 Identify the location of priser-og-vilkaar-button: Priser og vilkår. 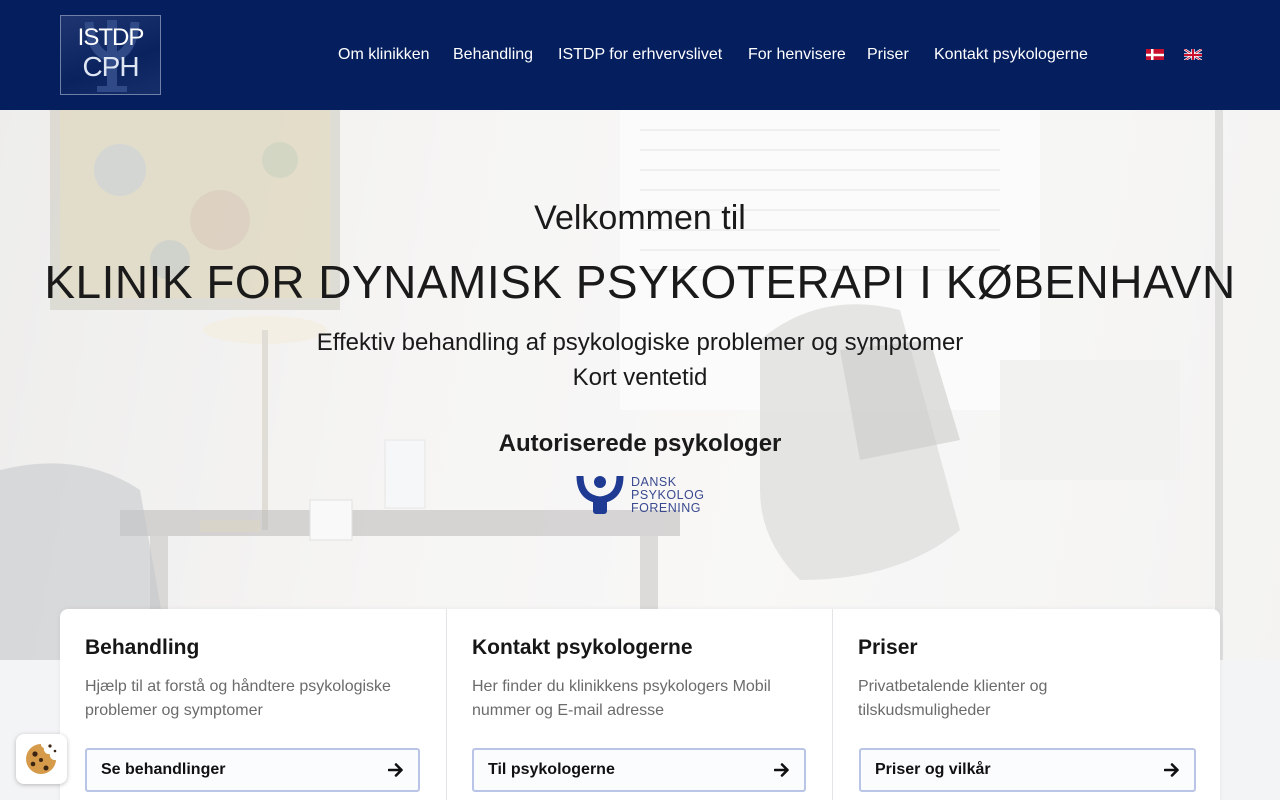
(1027, 770).